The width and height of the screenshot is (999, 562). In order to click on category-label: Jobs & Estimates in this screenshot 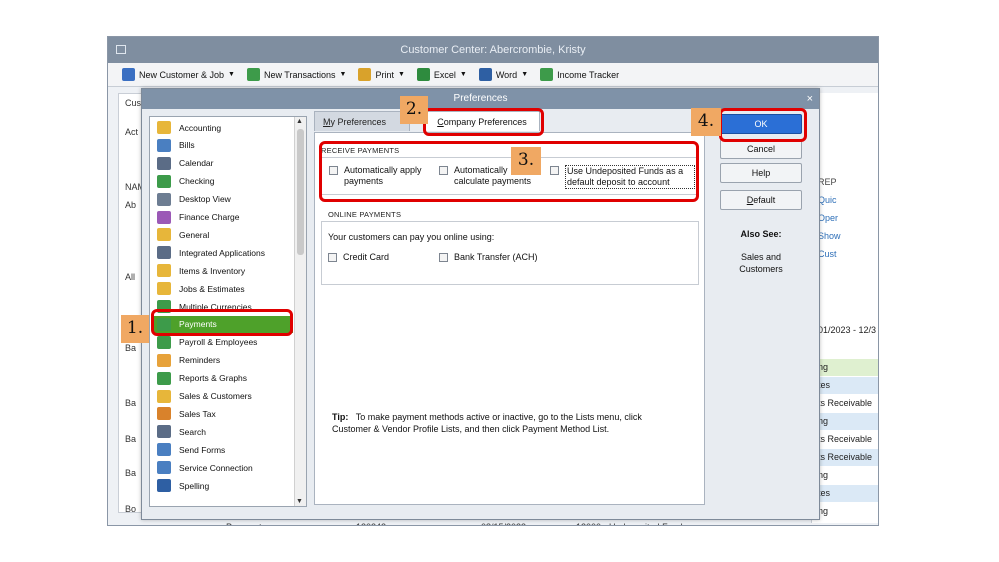, I will do `click(212, 288)`.